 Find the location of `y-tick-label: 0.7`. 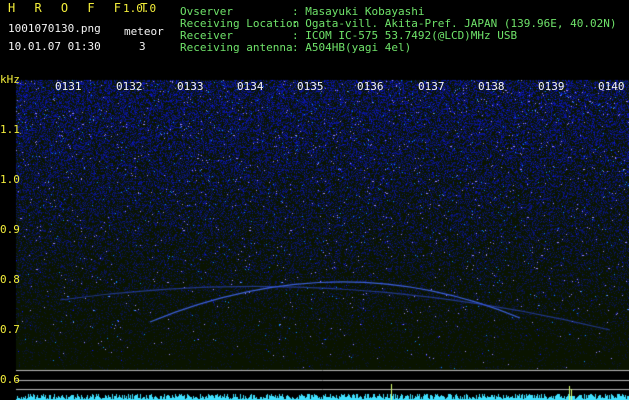

y-tick-label: 0.7 is located at coordinates (10, 329).